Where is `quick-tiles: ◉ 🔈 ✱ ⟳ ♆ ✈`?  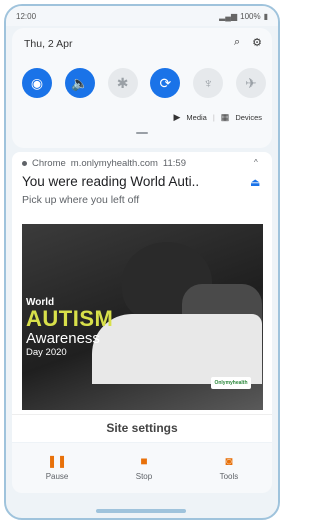 quick-tiles: ◉ 🔈 ✱ ⟳ ♆ ✈ is located at coordinates (144, 83).